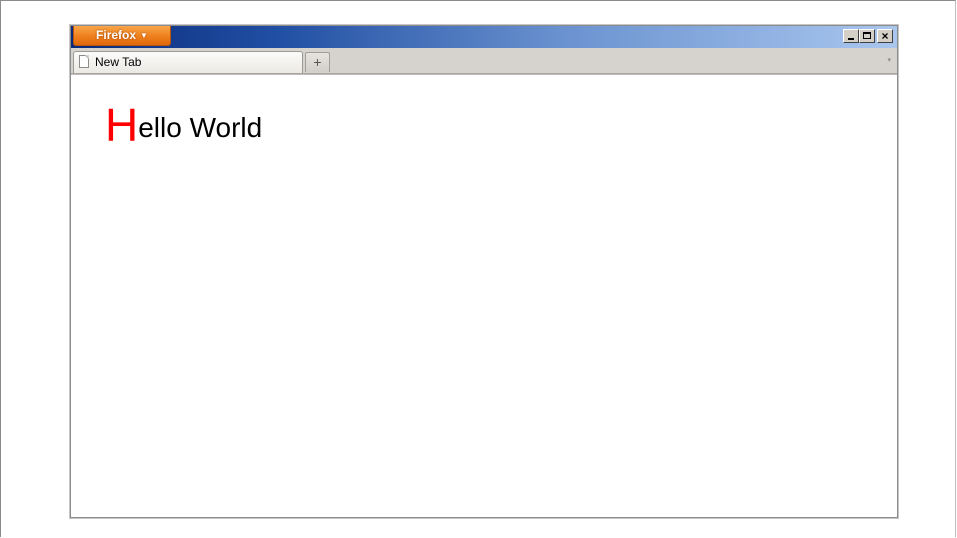 The image size is (957, 538). What do you see at coordinates (484, 37) in the screenshot?
I see `title-bar: Firefox ▼ ×` at bounding box center [484, 37].